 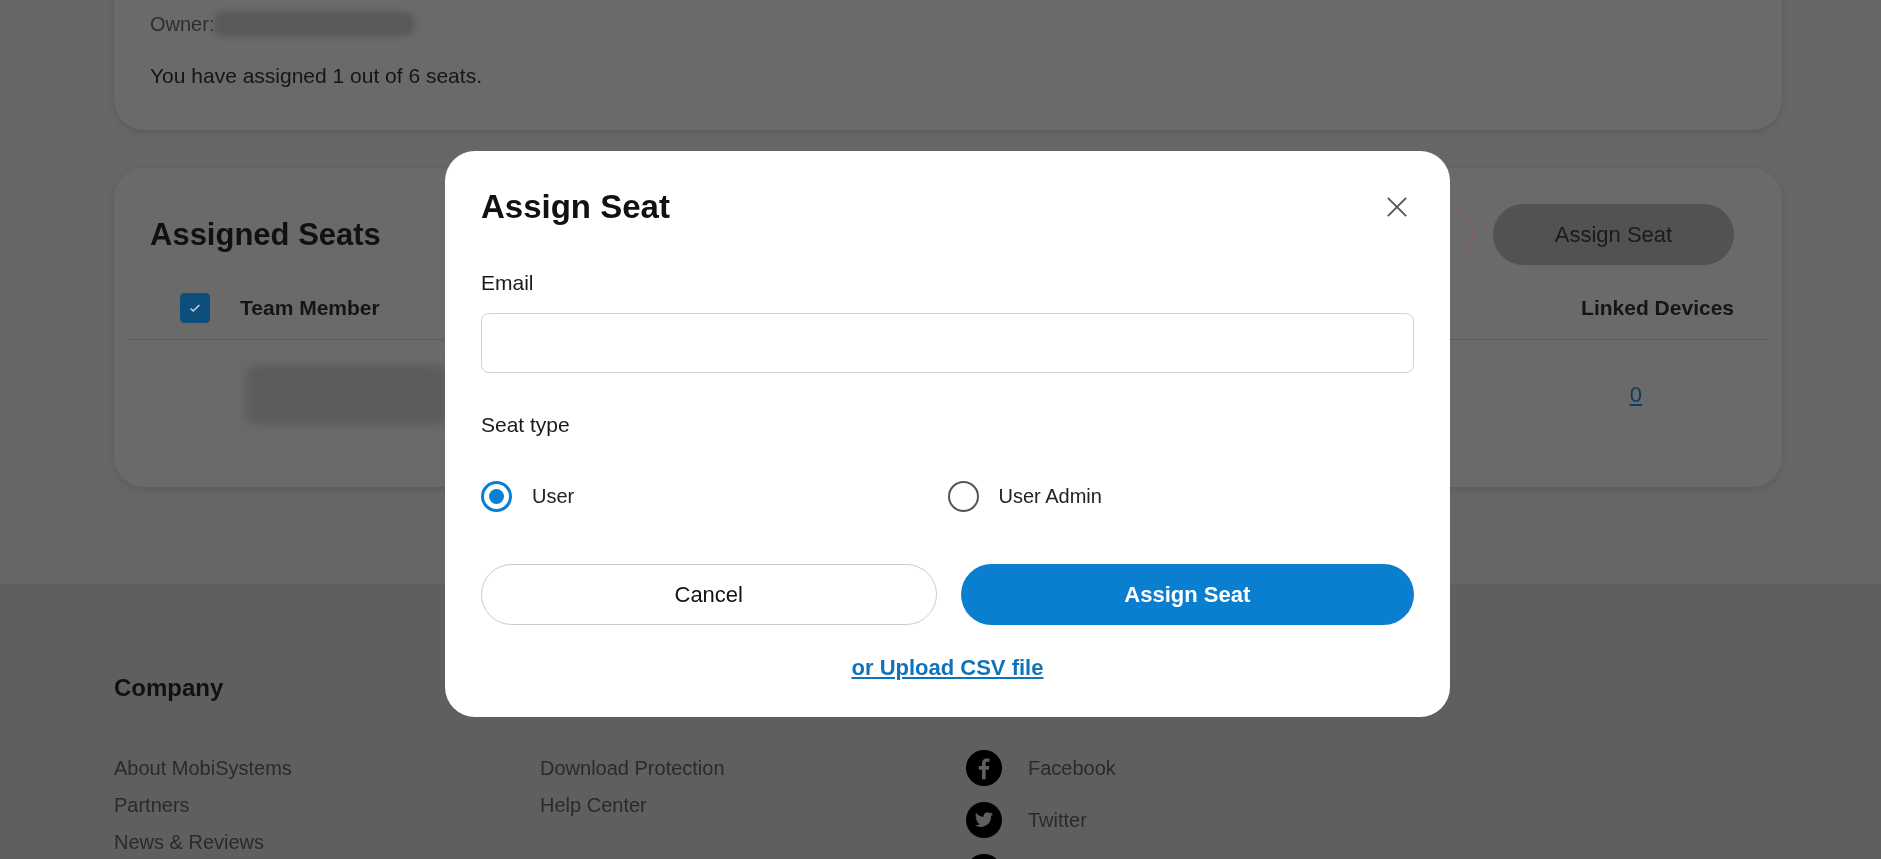 What do you see at coordinates (553, 496) in the screenshot?
I see `radio-label: User` at bounding box center [553, 496].